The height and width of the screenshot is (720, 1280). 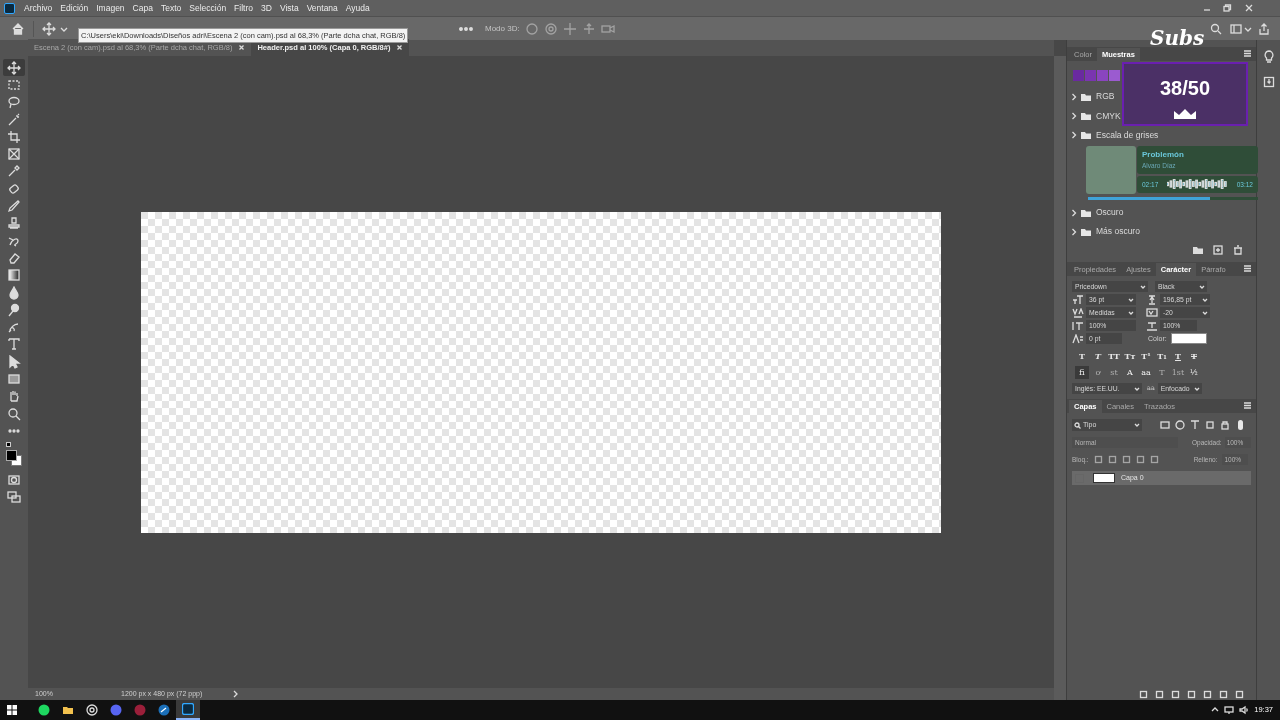 I want to click on frame-icon, so click(x=14, y=154).